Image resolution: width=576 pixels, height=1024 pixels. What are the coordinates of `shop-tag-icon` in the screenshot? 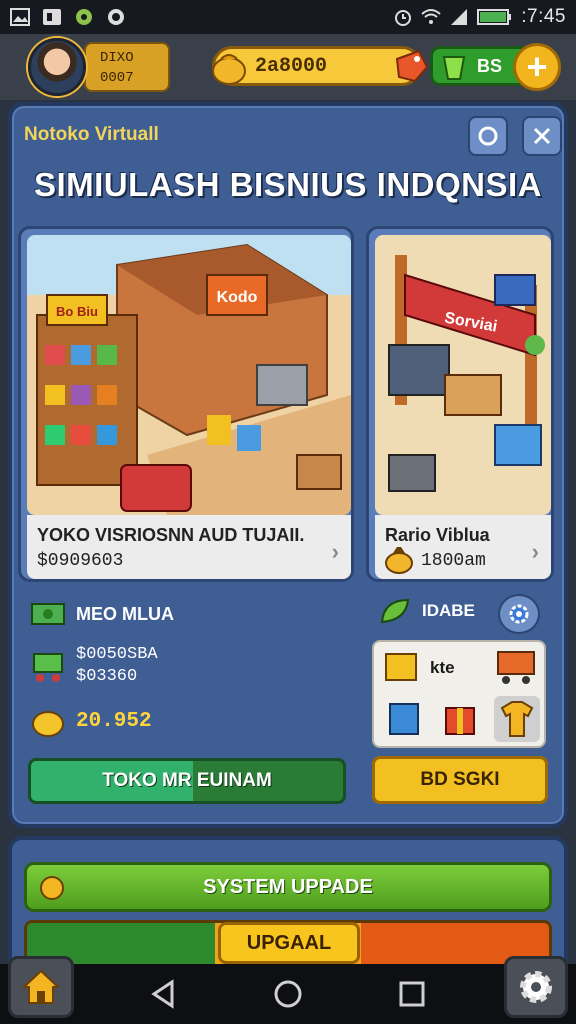 It's located at (411, 67).